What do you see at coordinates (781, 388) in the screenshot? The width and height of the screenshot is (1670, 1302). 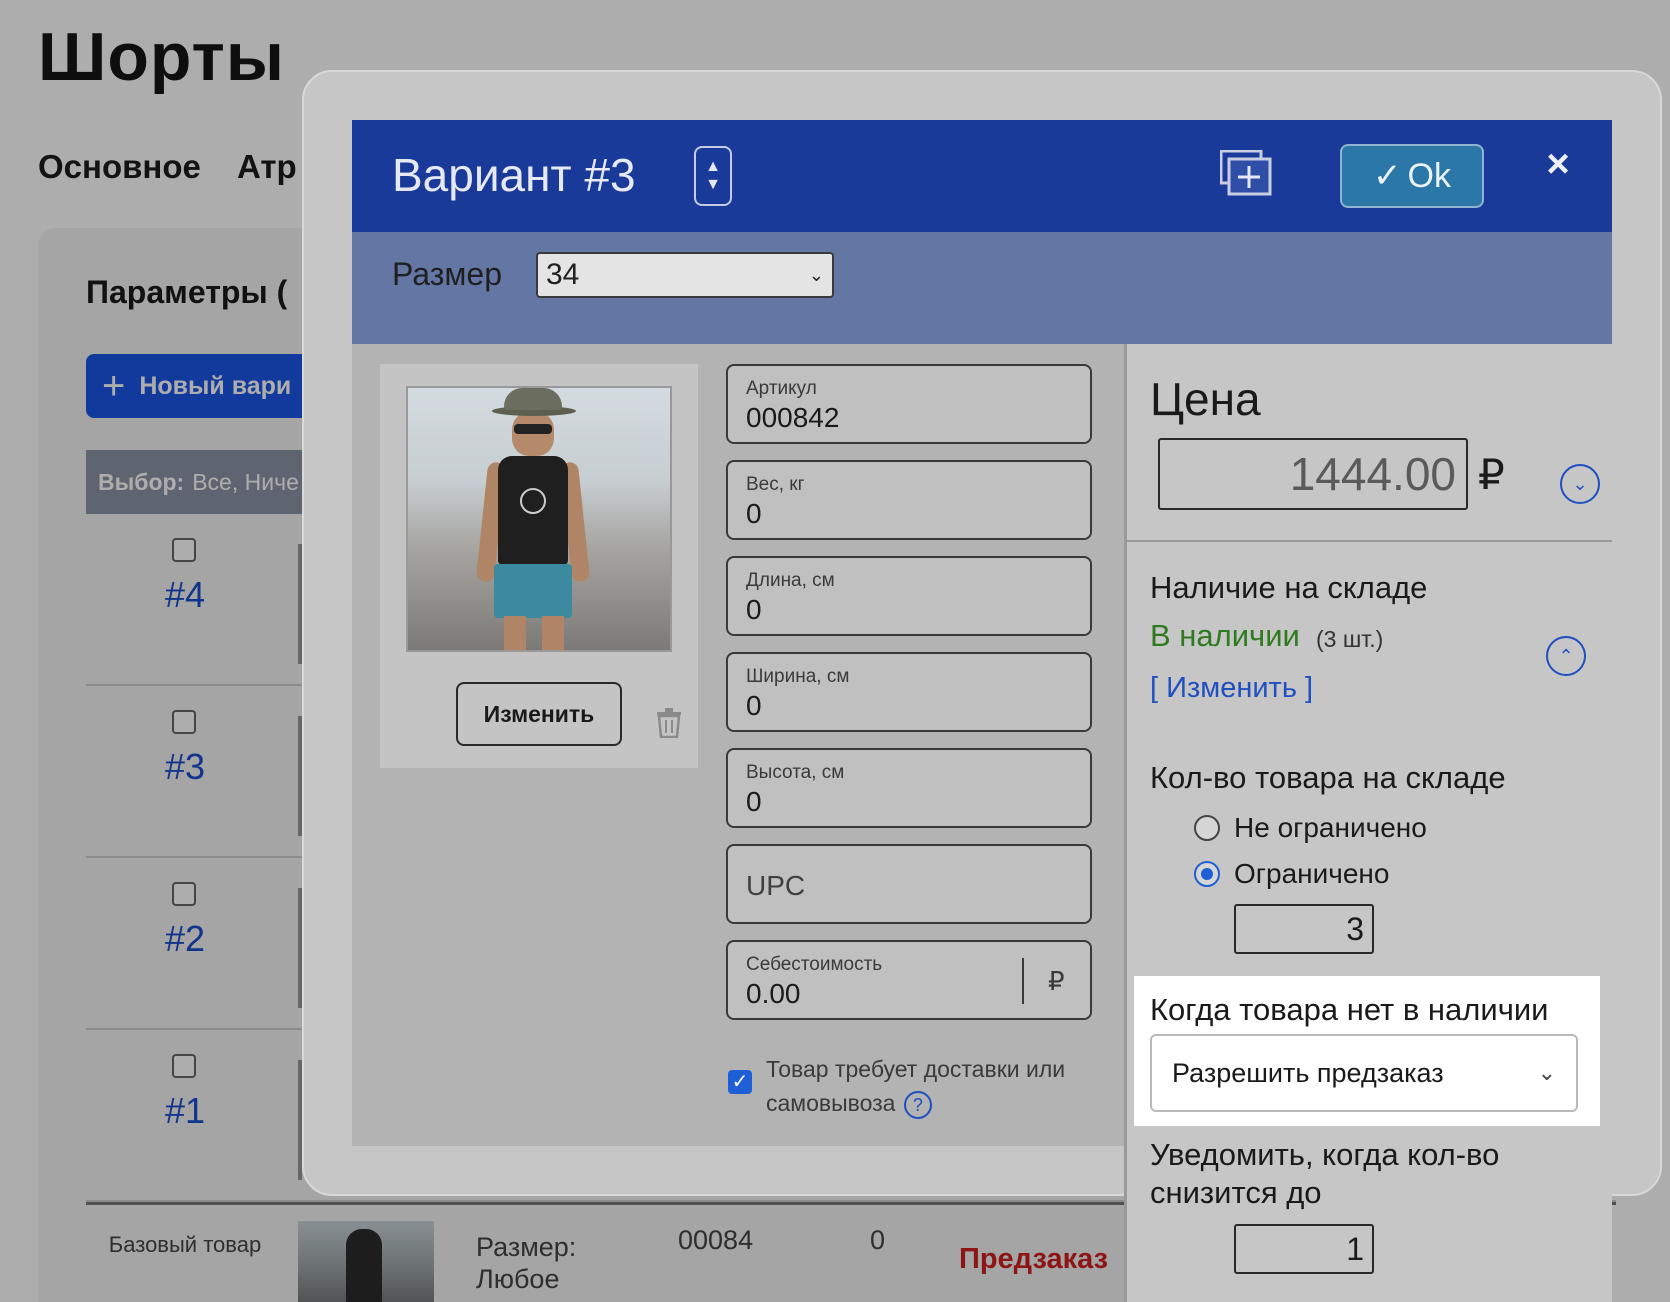 I see `sku-label: Артикул` at bounding box center [781, 388].